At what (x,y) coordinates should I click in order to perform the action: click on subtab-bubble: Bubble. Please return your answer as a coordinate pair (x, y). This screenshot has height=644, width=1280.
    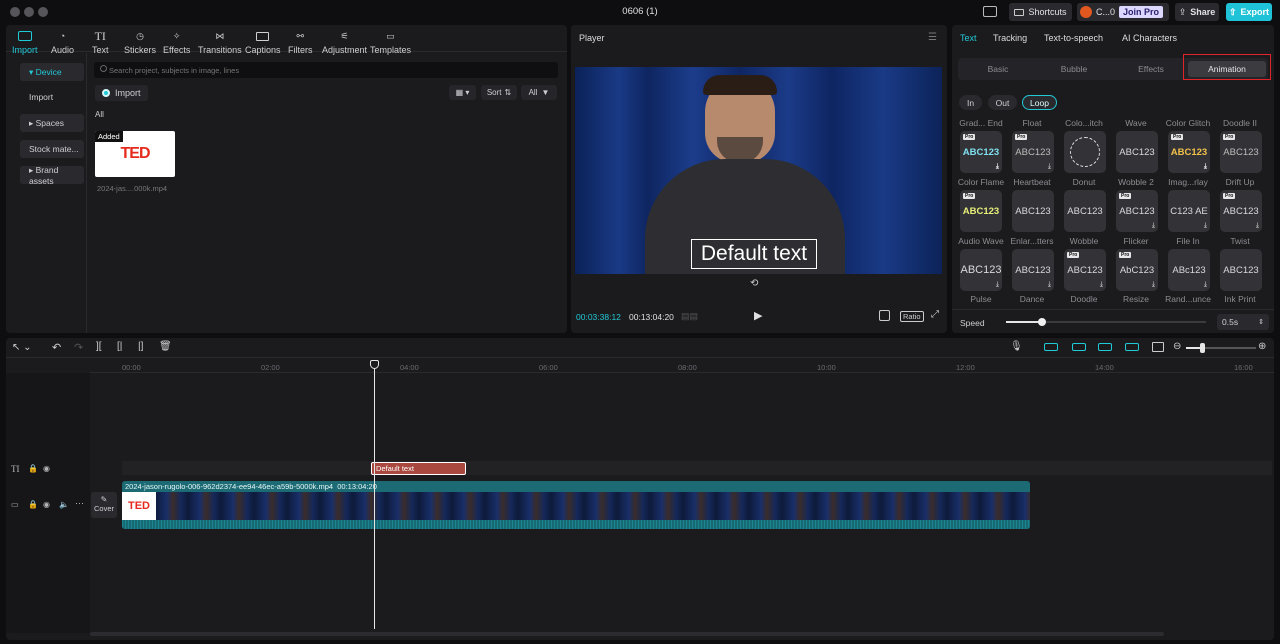
    Looking at the image, I should click on (1074, 69).